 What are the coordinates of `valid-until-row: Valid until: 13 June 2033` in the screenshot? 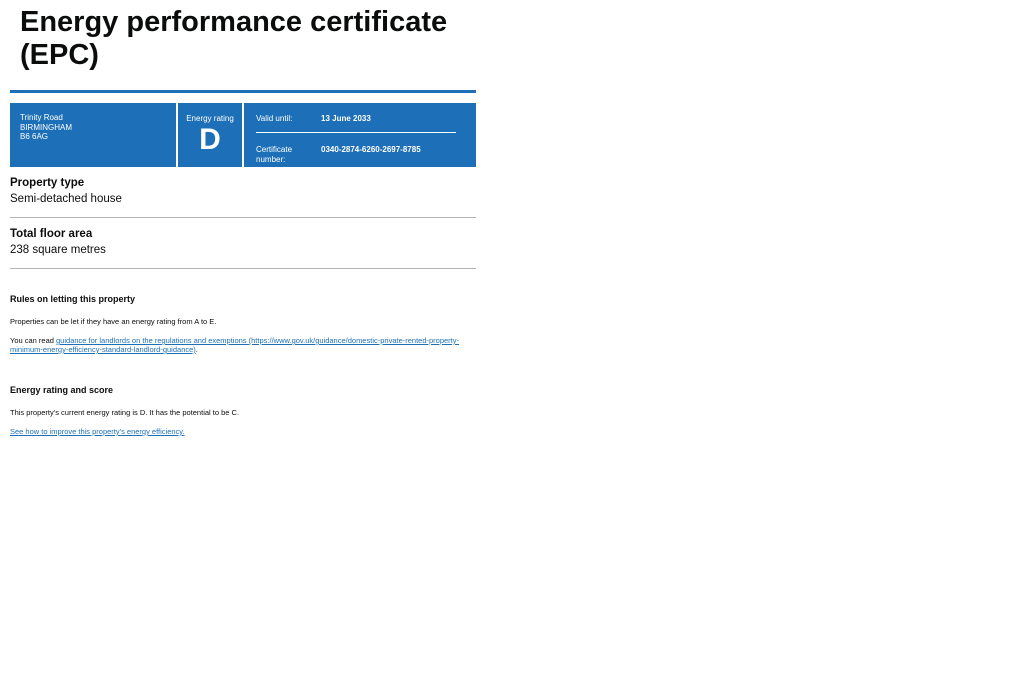 It's located at (356, 119).